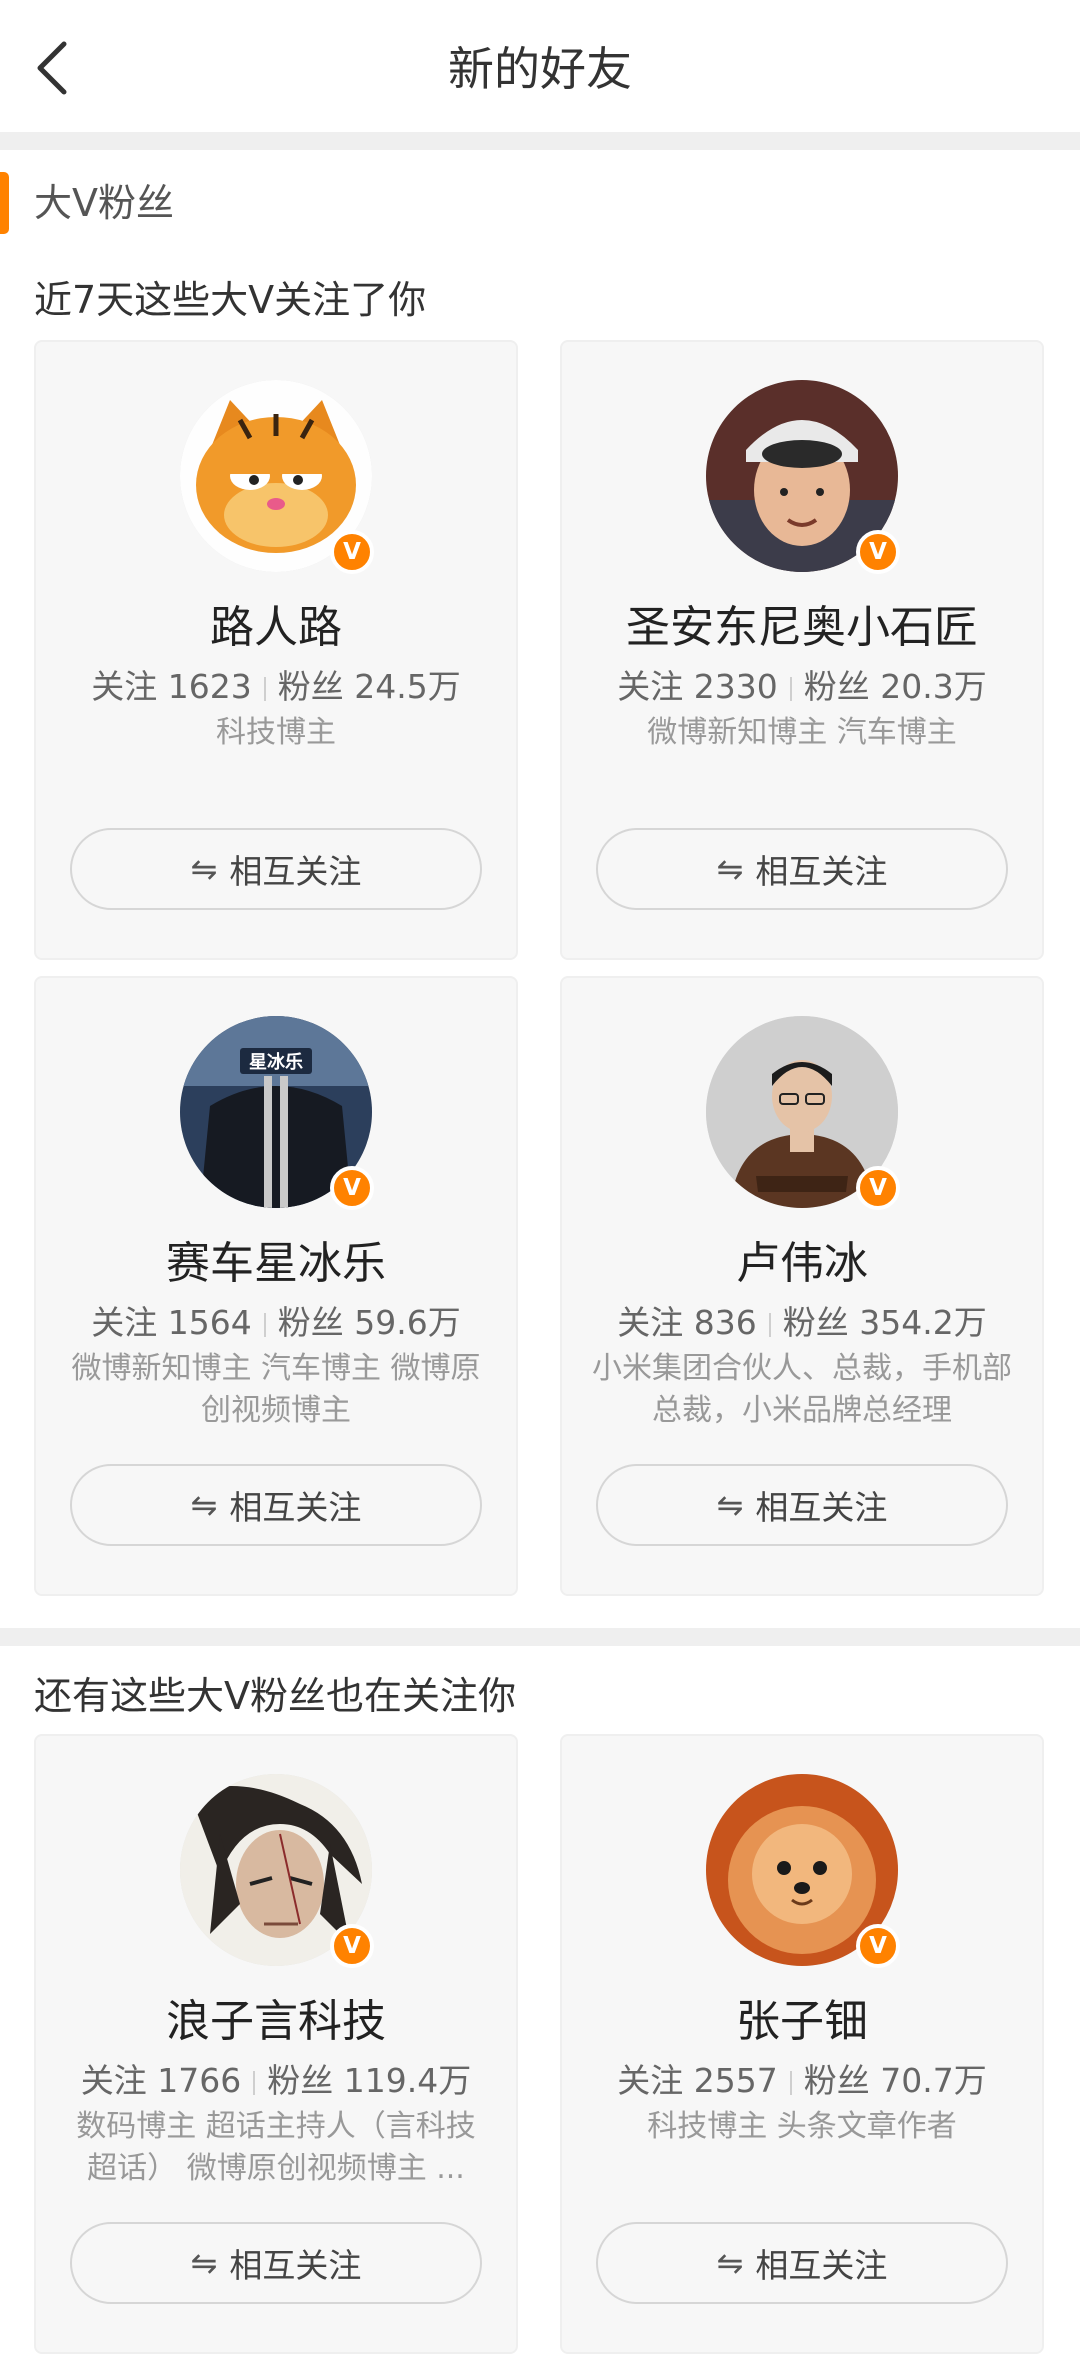  I want to click on svg-text: 星冰乐, so click(276, 1062).